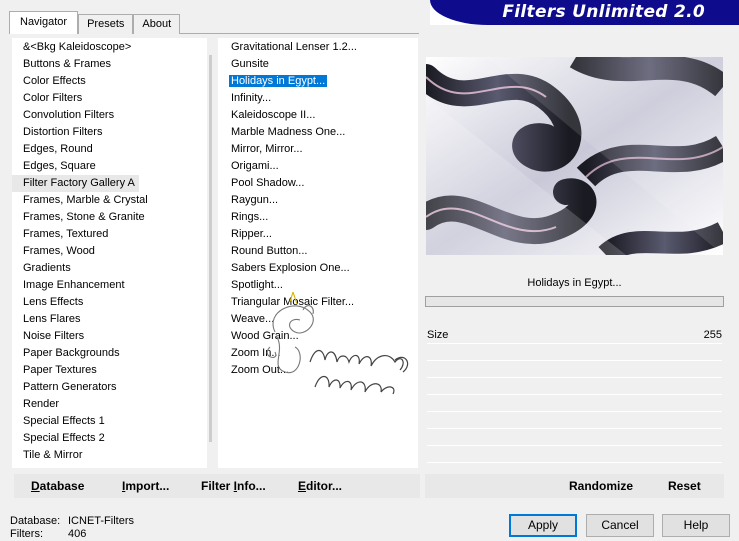 The height and width of the screenshot is (541, 739). I want to click on tab-presets: Presets, so click(106, 24).